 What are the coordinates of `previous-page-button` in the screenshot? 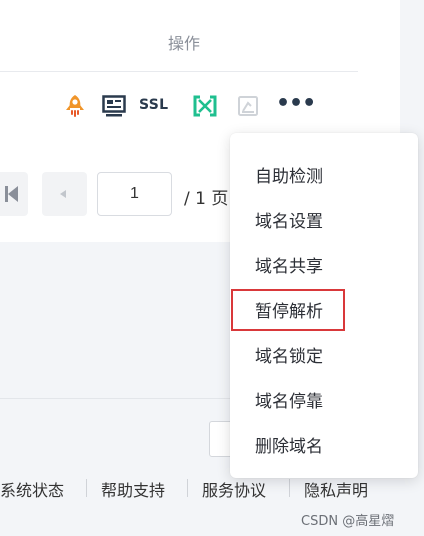 It's located at (64, 194).